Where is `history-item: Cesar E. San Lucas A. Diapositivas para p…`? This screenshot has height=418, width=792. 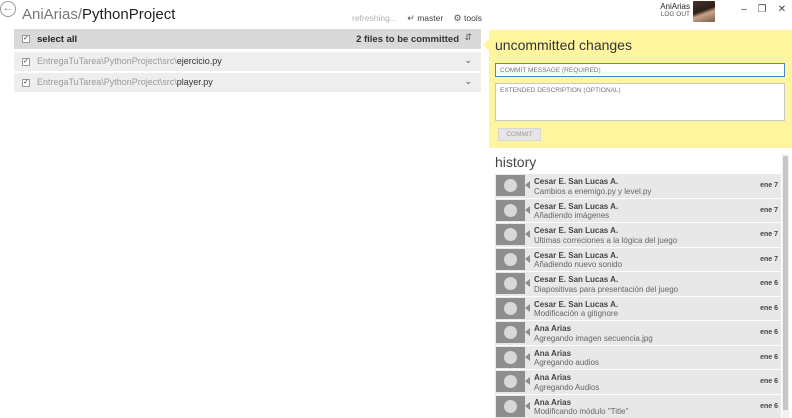
history-item: Cesar E. San Lucas A. Diapositivas para p… is located at coordinates (638, 284).